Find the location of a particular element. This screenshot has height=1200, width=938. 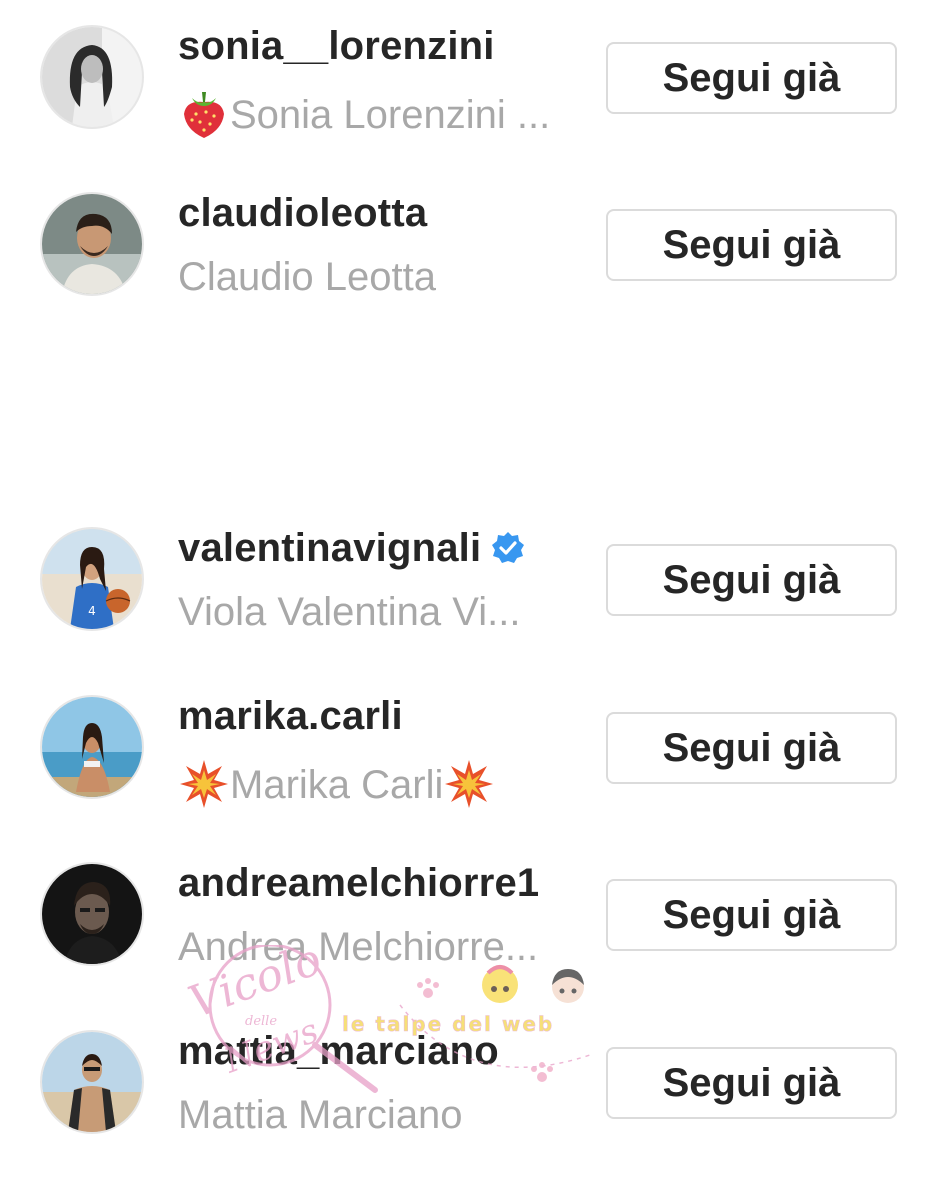

full-name: Marika Carli is located at coordinates (336, 784).